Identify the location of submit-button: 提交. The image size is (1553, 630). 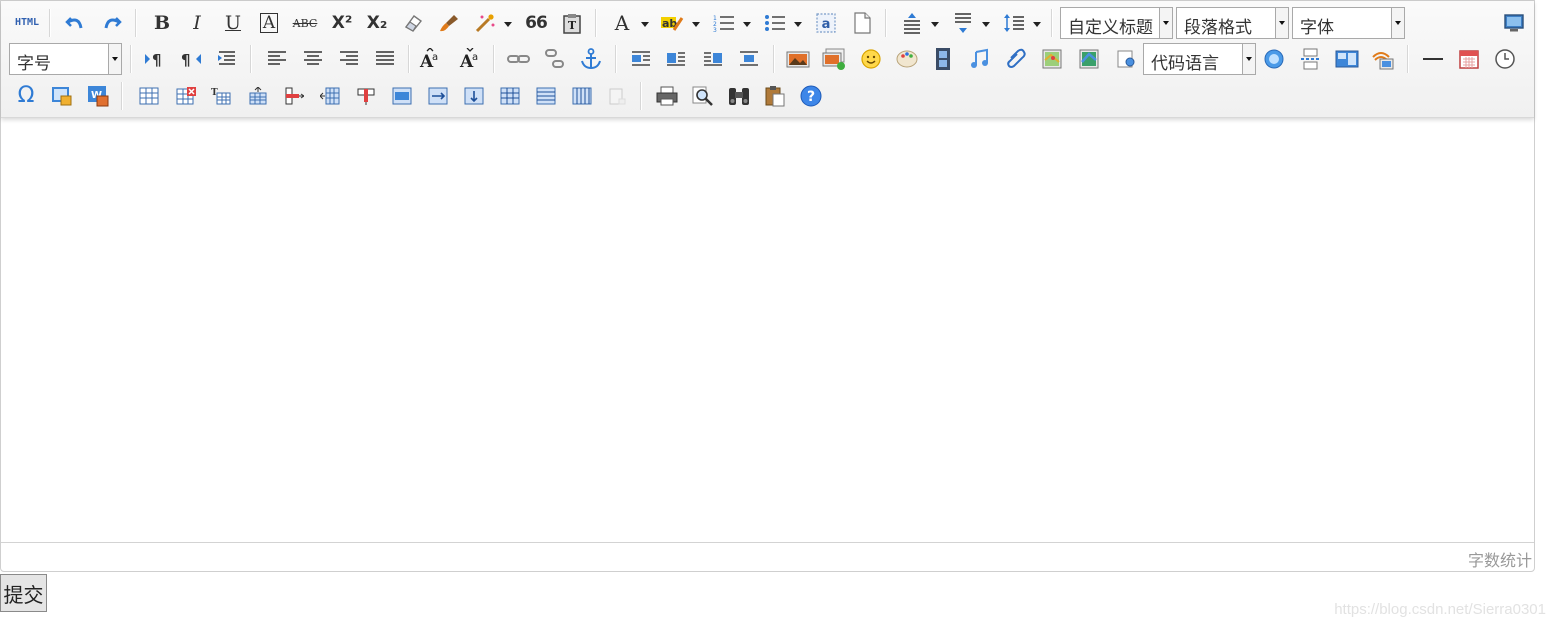
(23, 593).